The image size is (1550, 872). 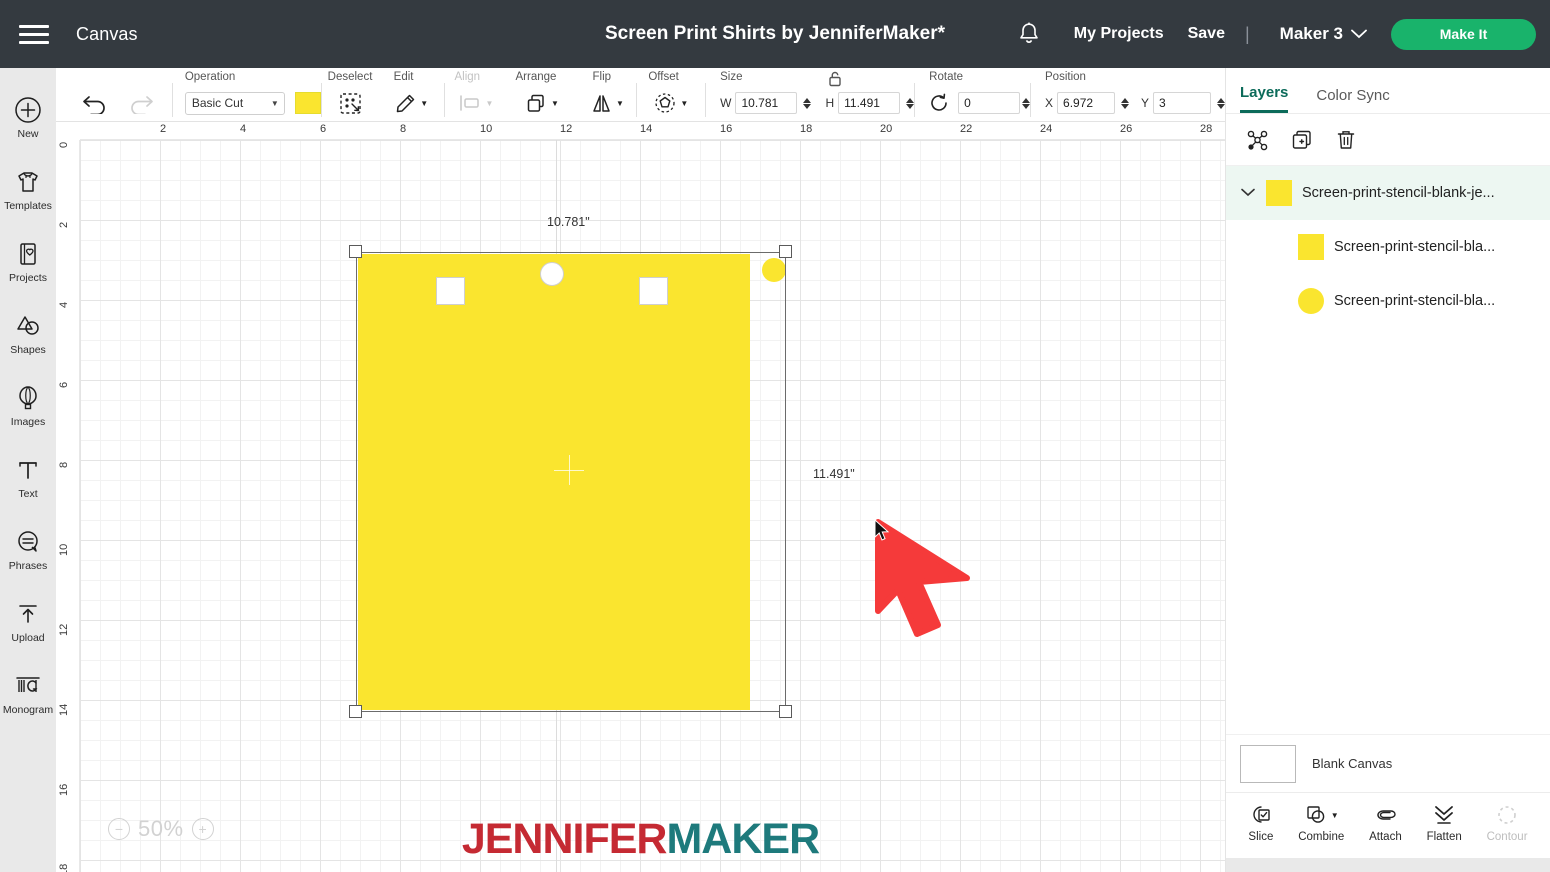 What do you see at coordinates (1145, 103) in the screenshot?
I see `position-y-label: Y` at bounding box center [1145, 103].